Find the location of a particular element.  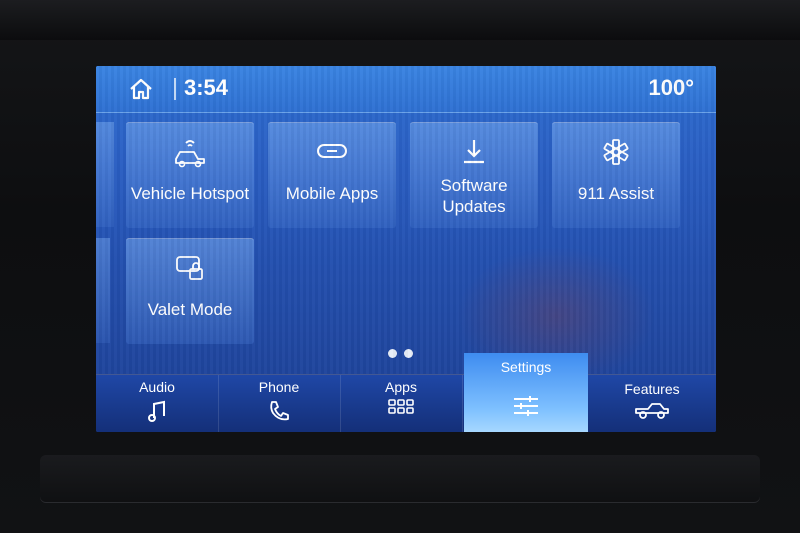

star-of-life-icon is located at coordinates (616, 152).